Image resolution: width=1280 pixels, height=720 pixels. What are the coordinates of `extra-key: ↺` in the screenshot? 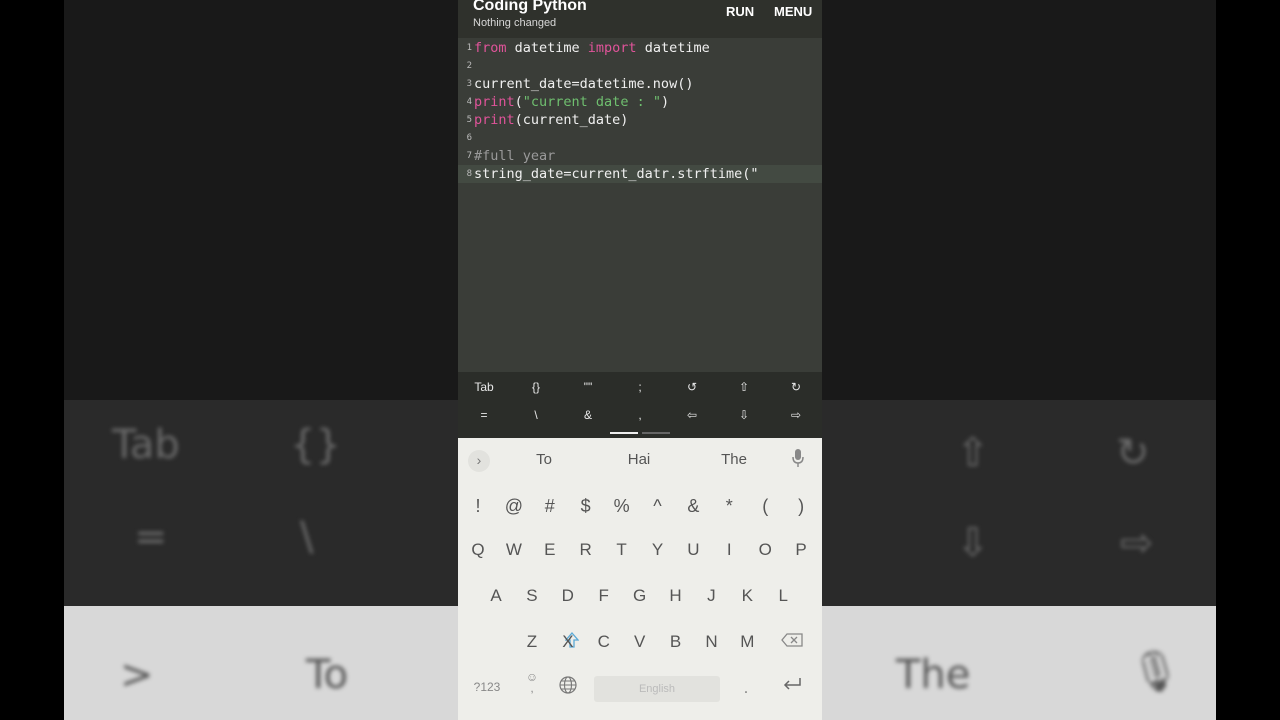 It's located at (692, 387).